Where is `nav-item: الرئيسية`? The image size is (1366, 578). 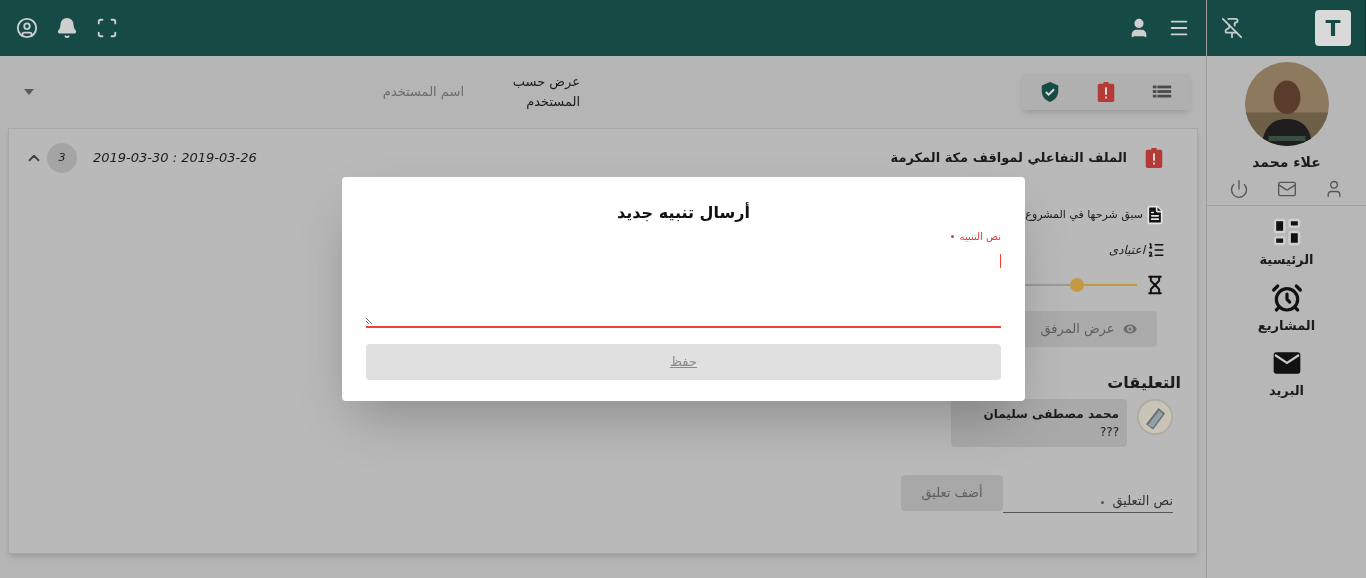 nav-item: الرئيسية is located at coordinates (1286, 243).